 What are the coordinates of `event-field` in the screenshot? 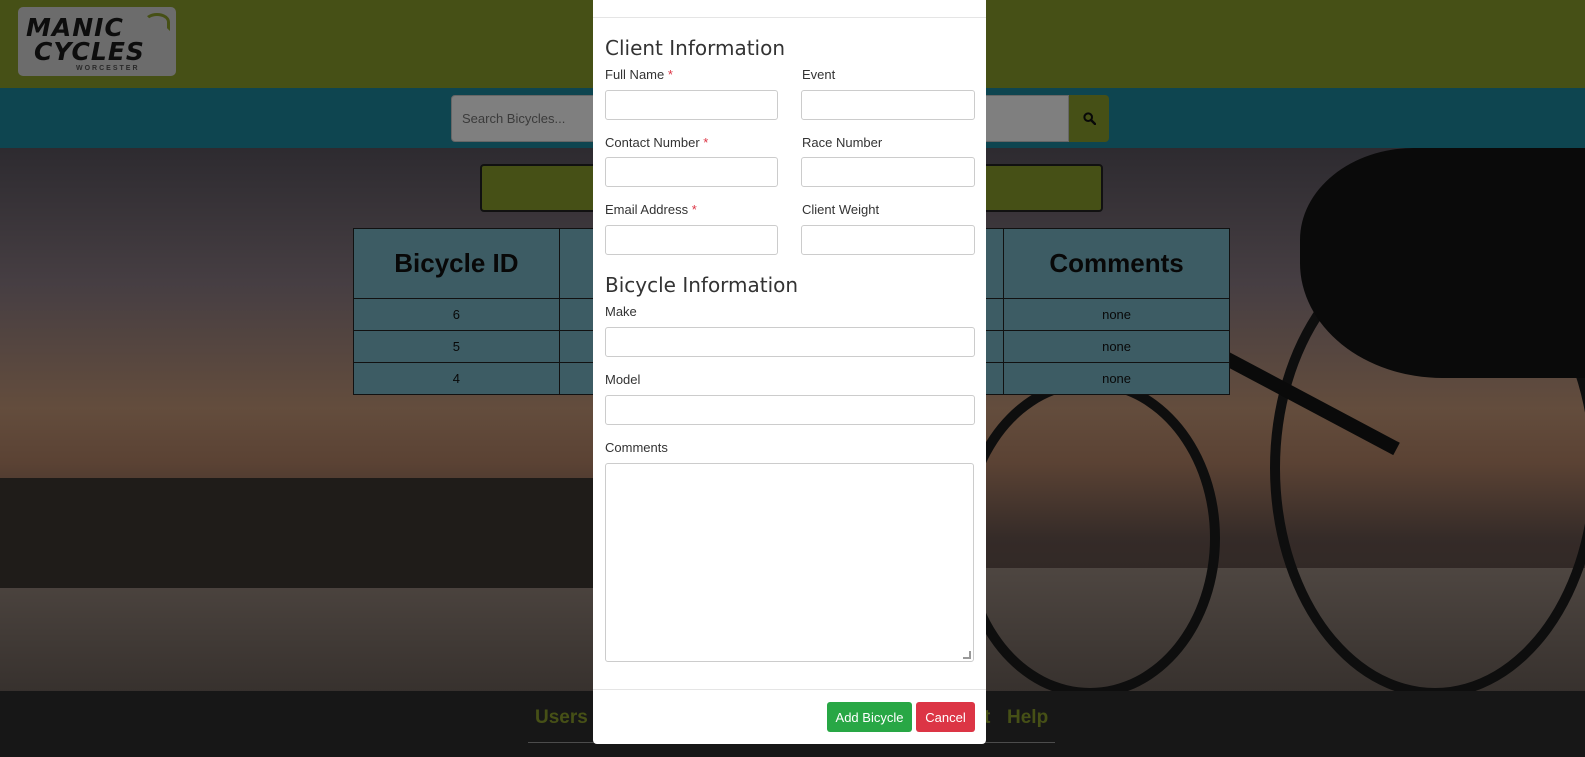 It's located at (888, 105).